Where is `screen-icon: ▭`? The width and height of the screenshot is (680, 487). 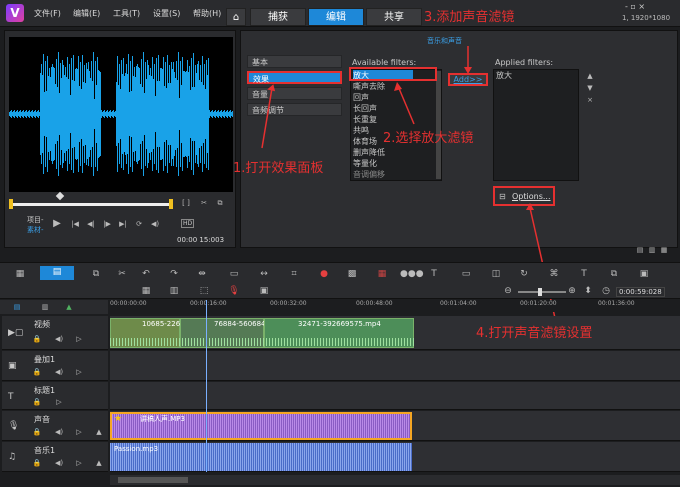 screen-icon: ▭ is located at coordinates (234, 274).